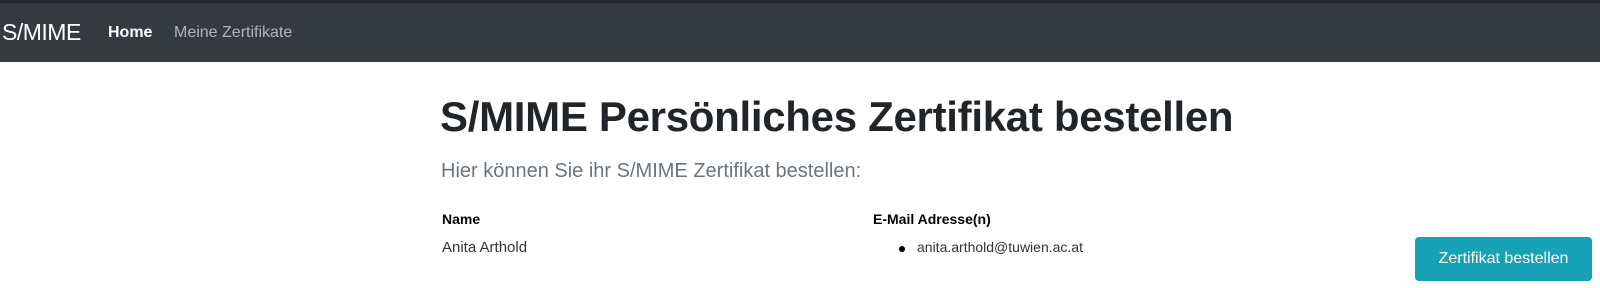 The width and height of the screenshot is (1600, 288). I want to click on email-list-item: anita.arthold@tuwien.ac.at, so click(988, 247).